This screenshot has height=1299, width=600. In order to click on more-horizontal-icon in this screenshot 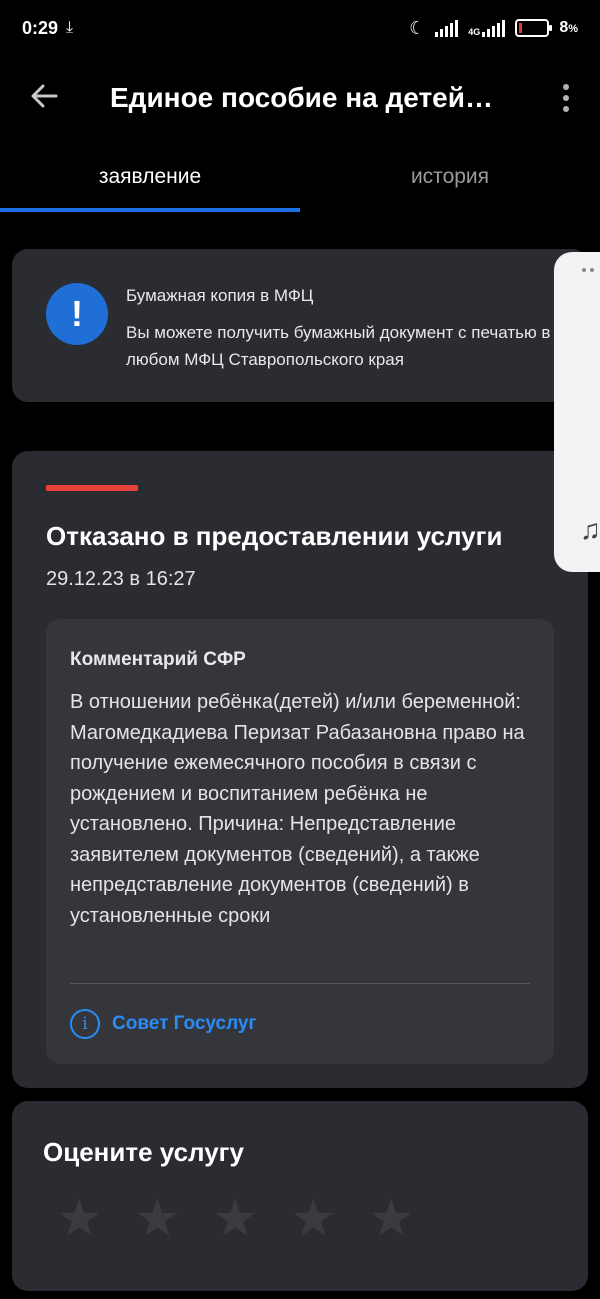, I will do `click(588, 270)`.